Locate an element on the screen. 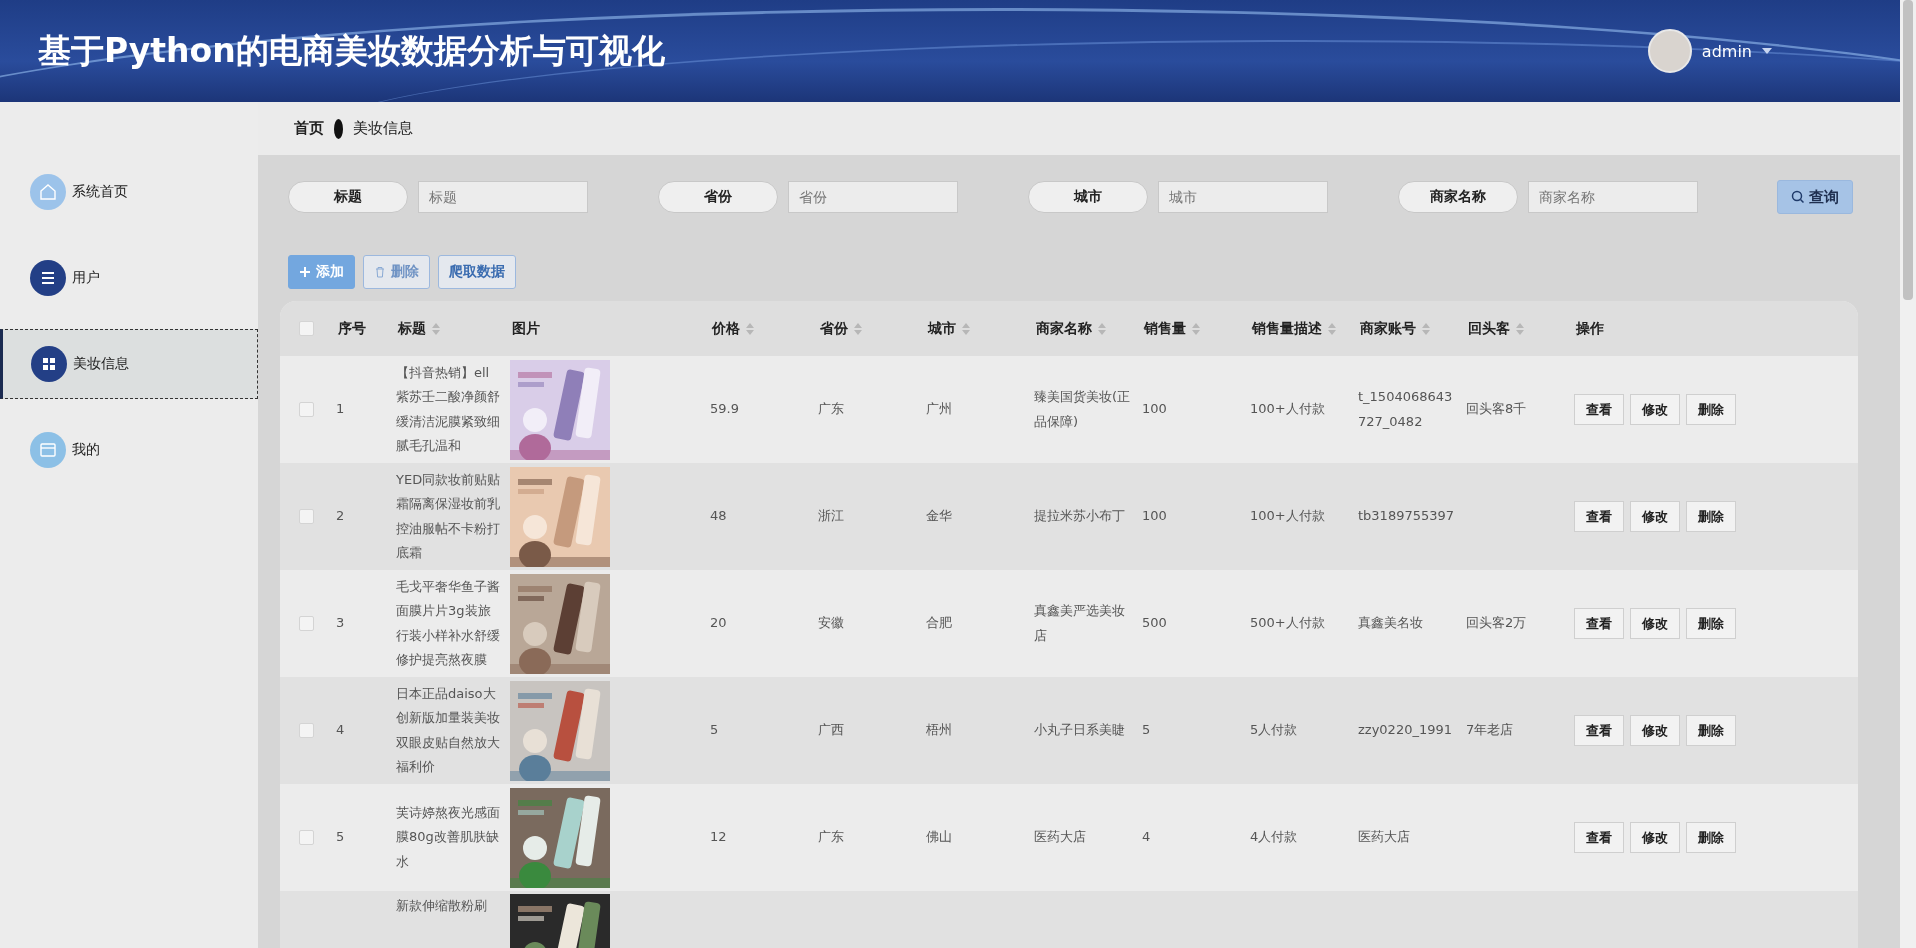 This screenshot has height=948, width=1916. table-cell-text: 真鑫美名妆 is located at coordinates (1391, 623).